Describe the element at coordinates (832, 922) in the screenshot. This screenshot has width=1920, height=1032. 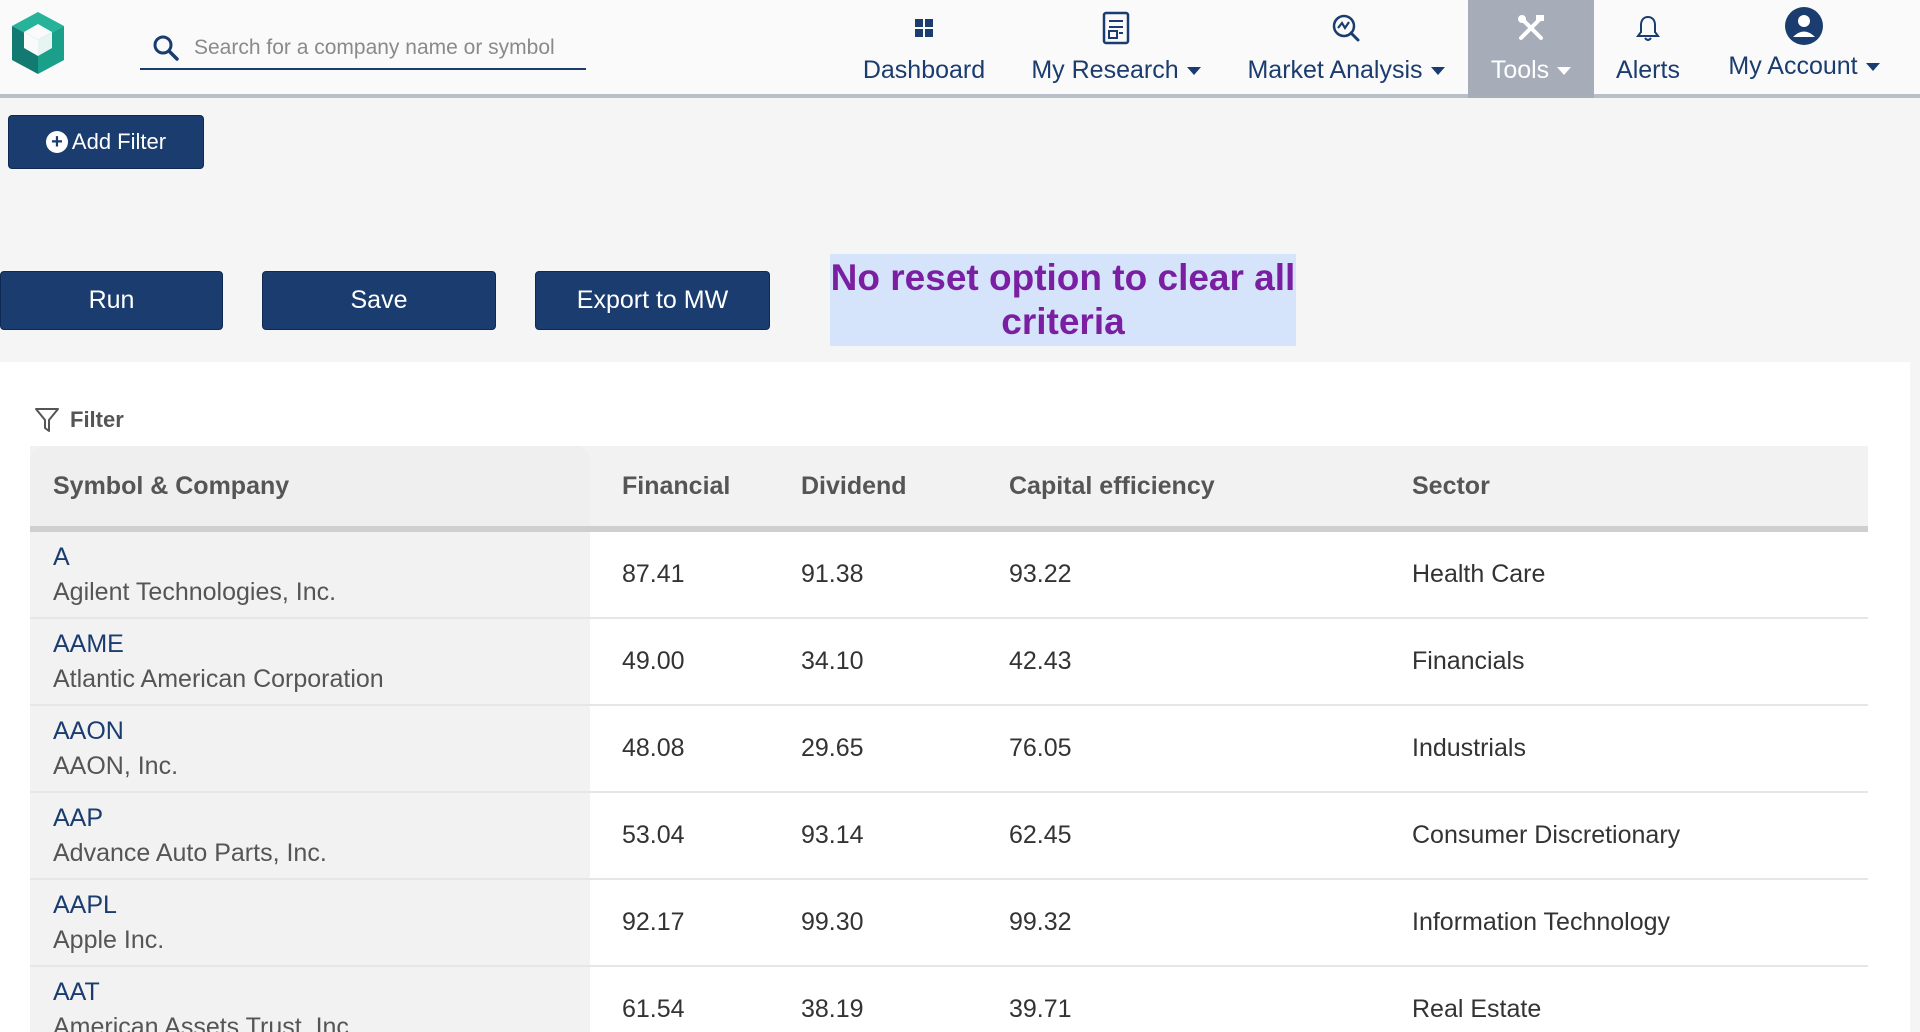
I see `dividend-cell: 99.30` at that location.